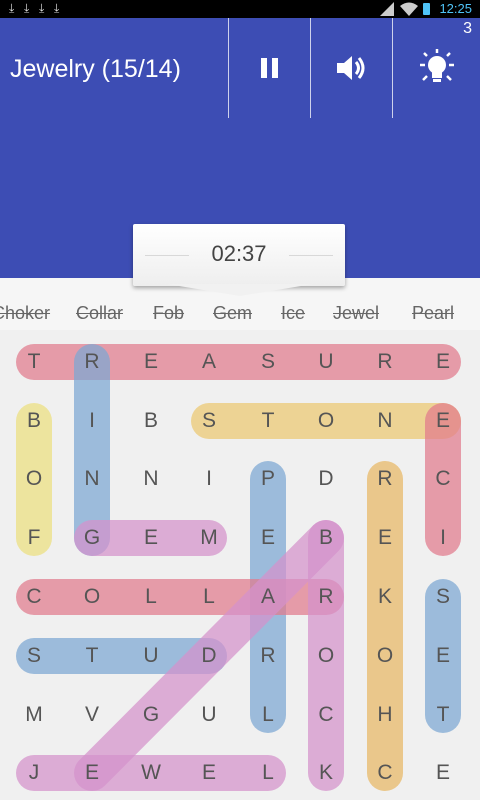 The width and height of the screenshot is (480, 800). What do you see at coordinates (293, 313) in the screenshot?
I see `found-word: Ice` at bounding box center [293, 313].